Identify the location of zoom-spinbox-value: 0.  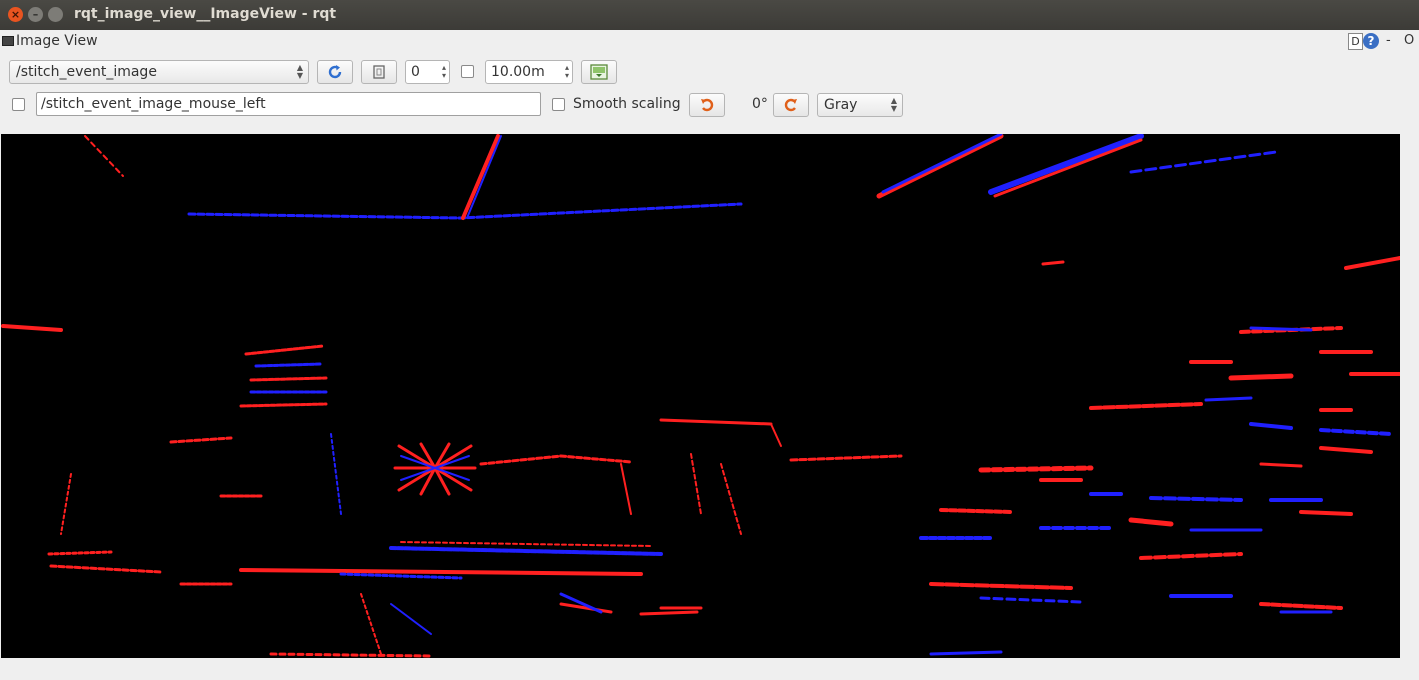
(415, 72).